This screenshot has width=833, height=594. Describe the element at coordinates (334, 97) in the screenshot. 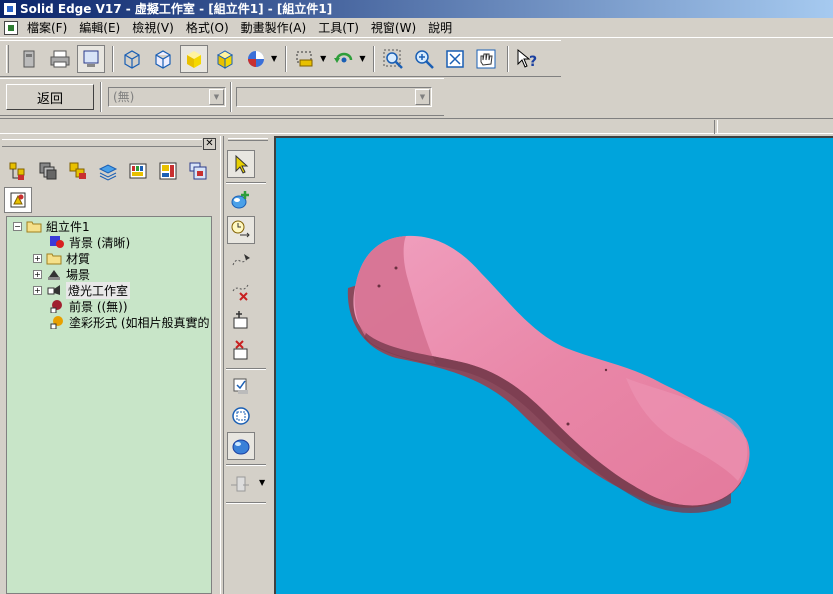

I see `selection-combo: ▼` at that location.